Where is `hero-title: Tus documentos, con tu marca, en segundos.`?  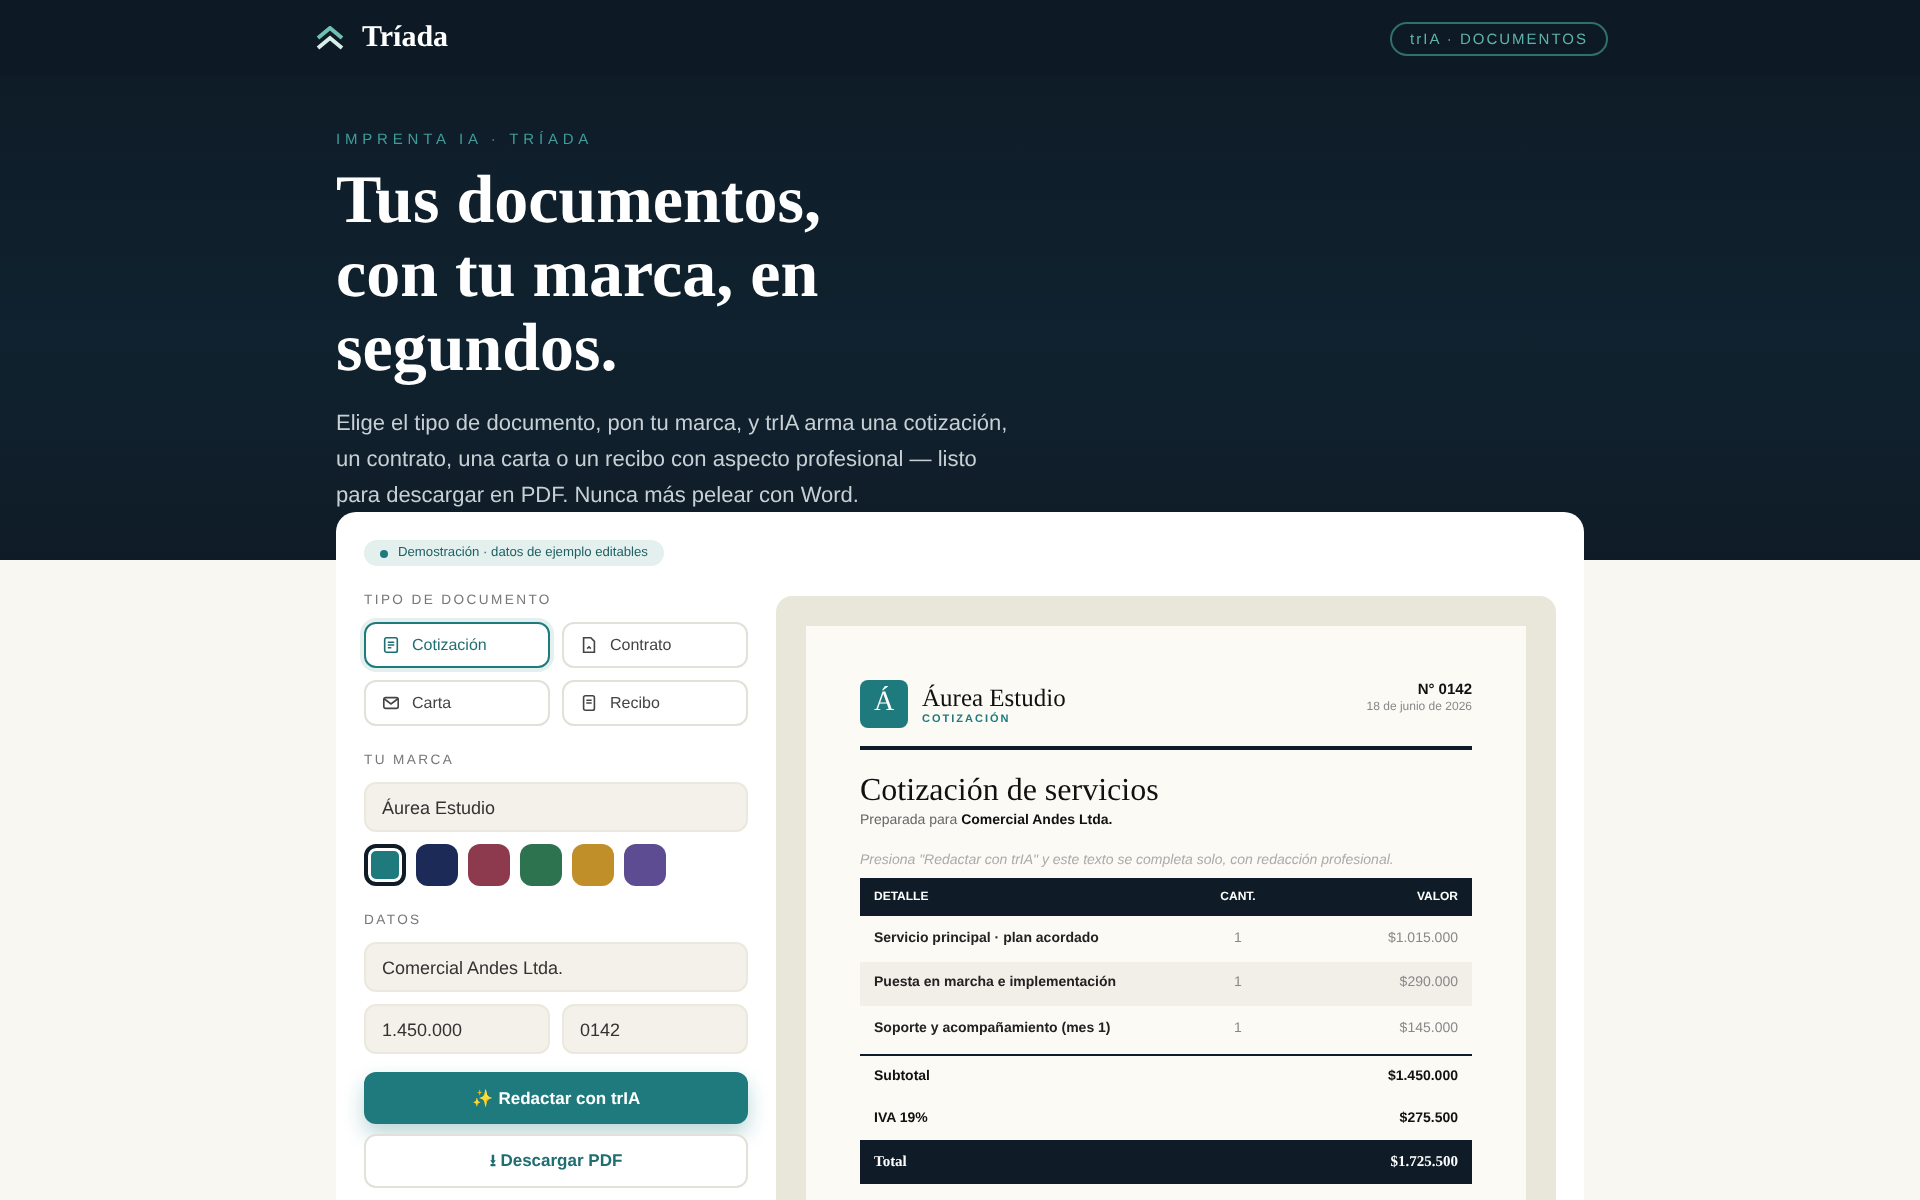 hero-title: Tus documentos, con tu marca, en segundos. is located at coordinates (579, 275).